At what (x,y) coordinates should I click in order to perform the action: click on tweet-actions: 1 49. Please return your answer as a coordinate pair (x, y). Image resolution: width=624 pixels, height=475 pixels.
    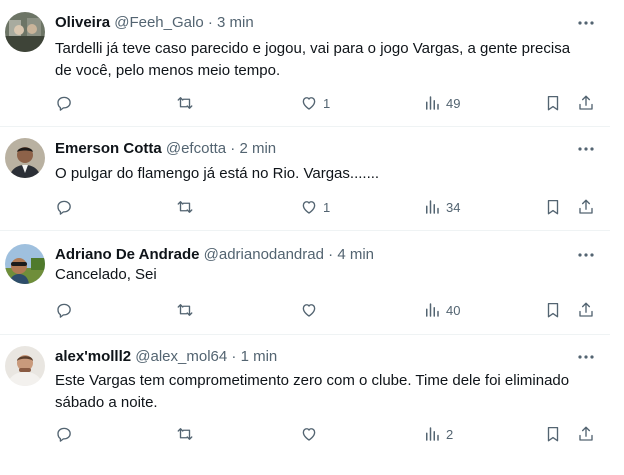
    Looking at the image, I should click on (305, 103).